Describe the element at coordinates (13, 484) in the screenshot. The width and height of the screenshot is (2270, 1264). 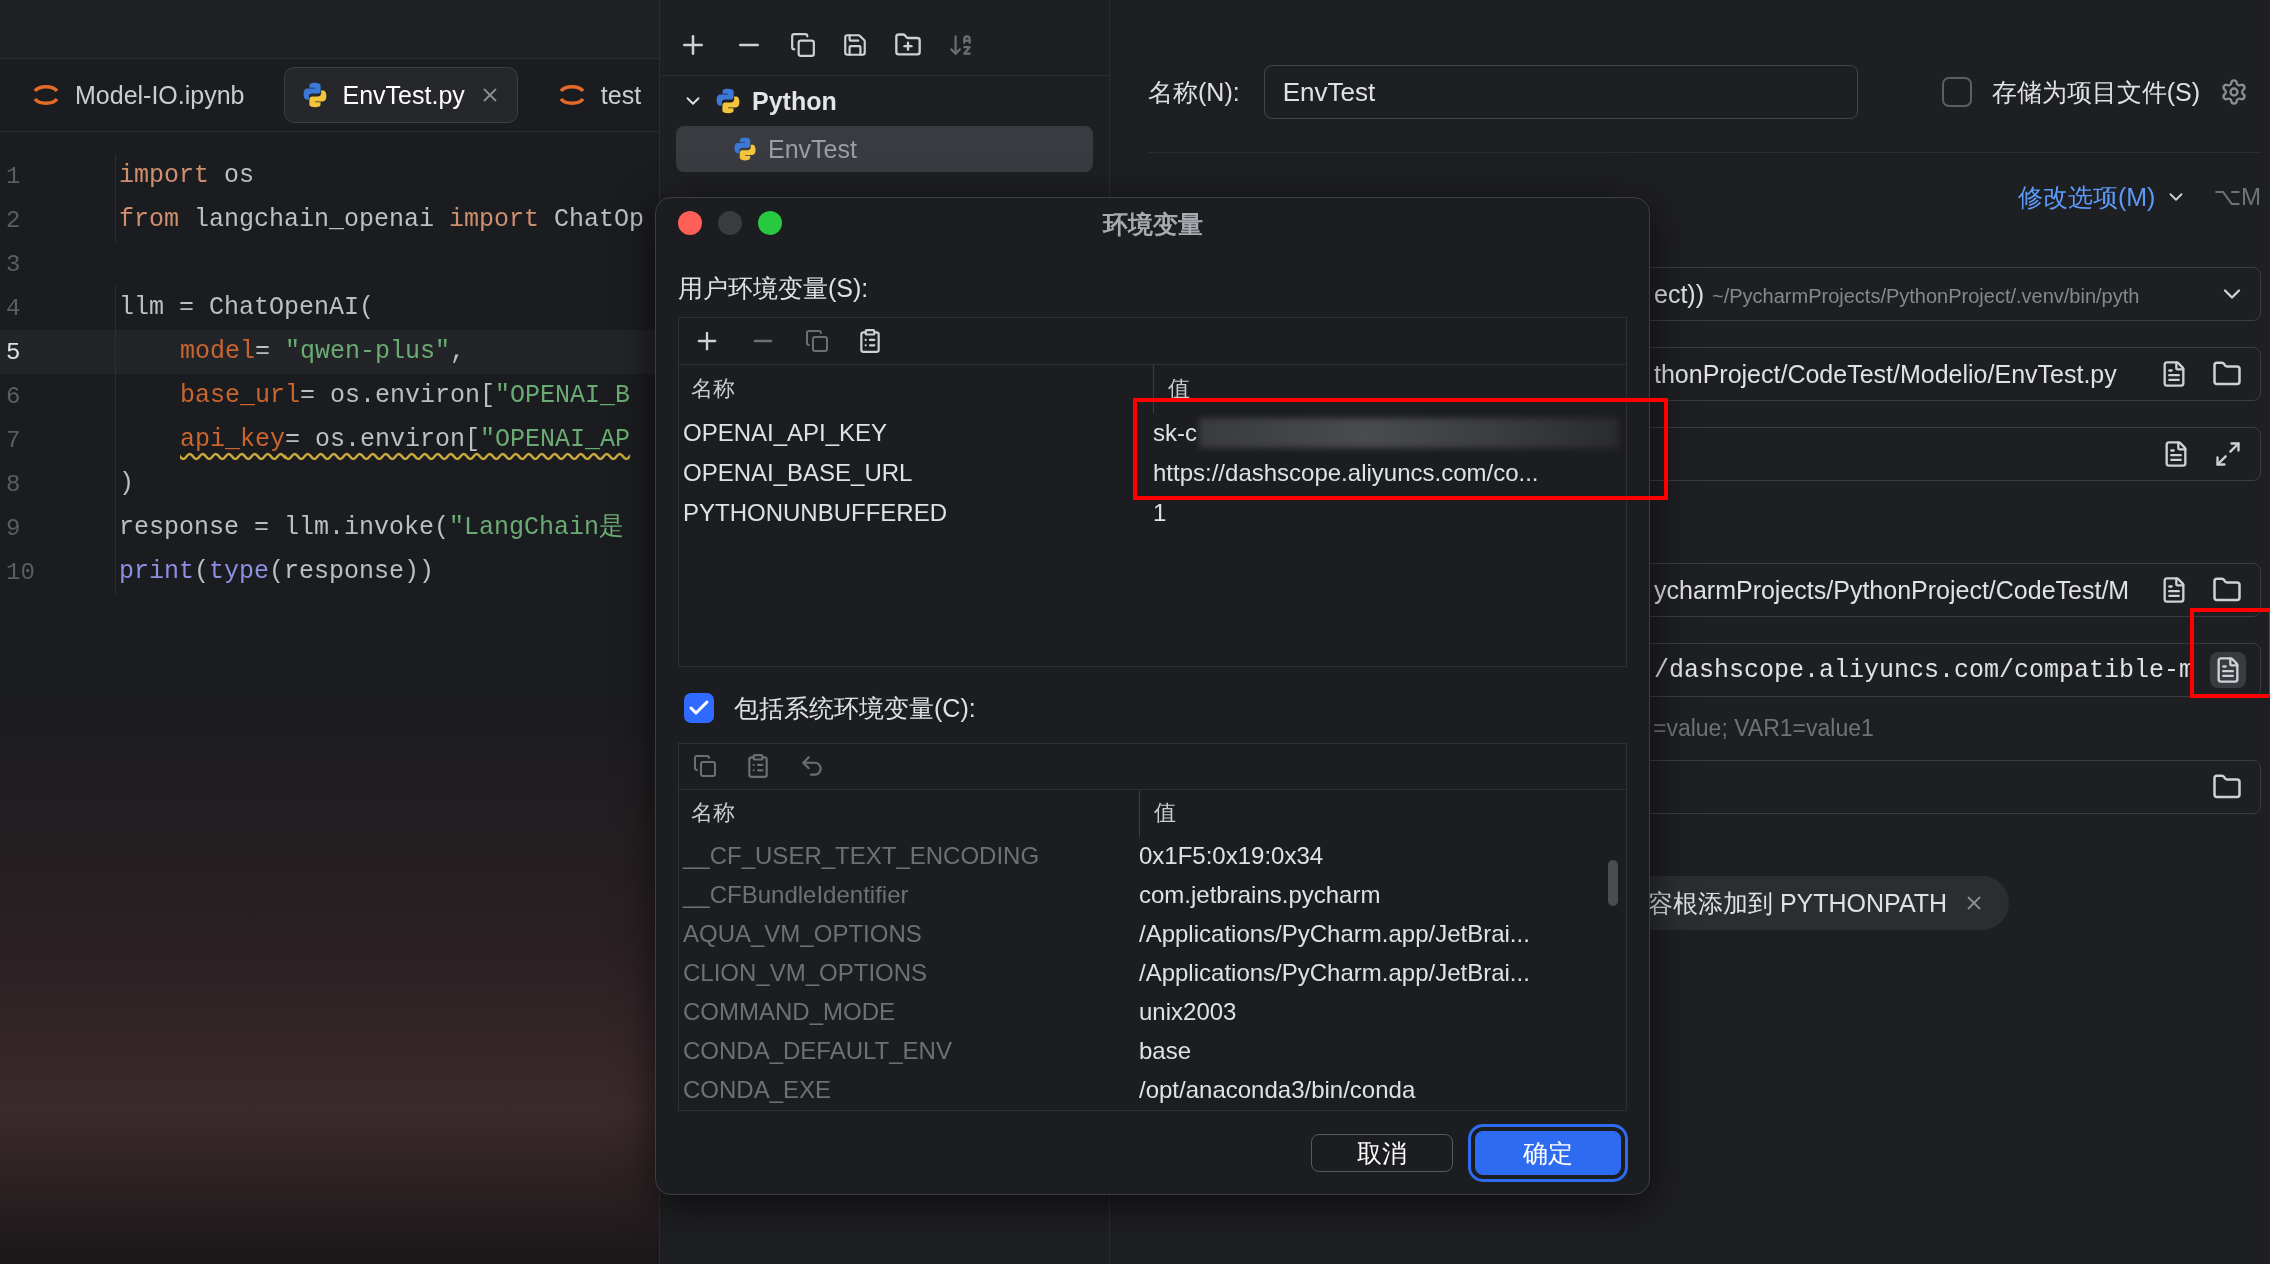
I see `line-number: 8` at that location.